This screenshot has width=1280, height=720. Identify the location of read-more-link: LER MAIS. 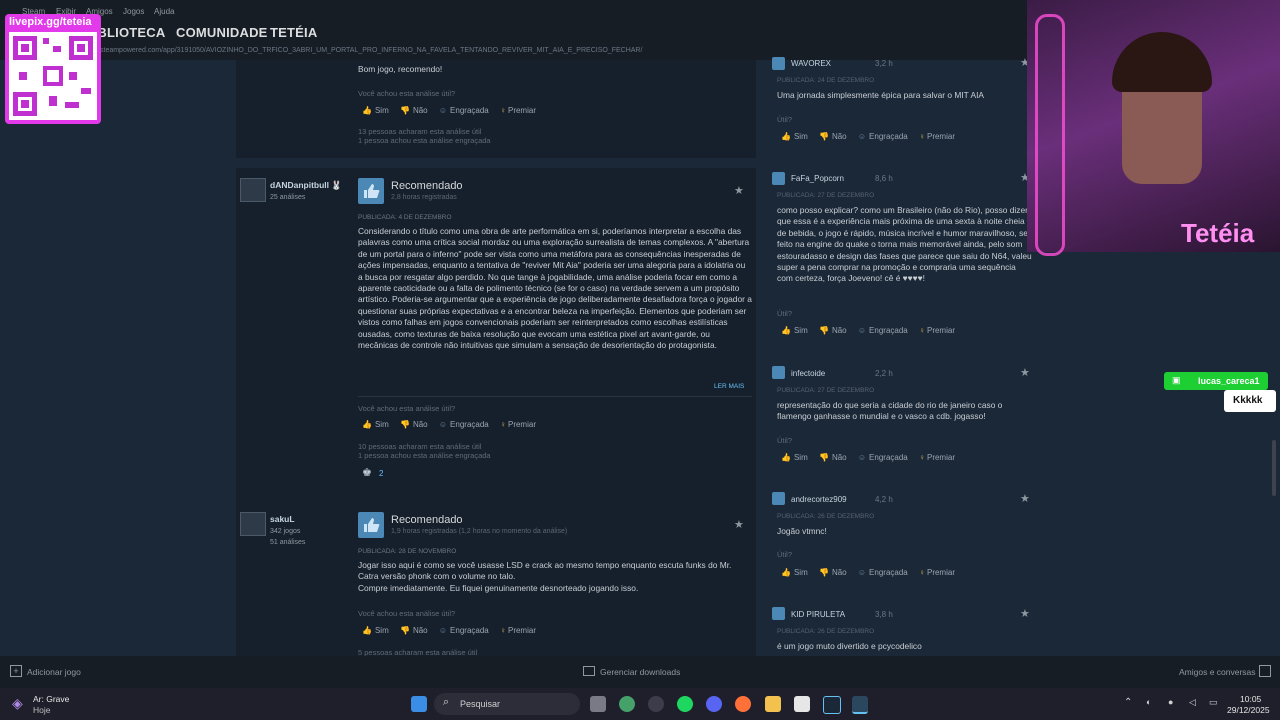
(729, 386).